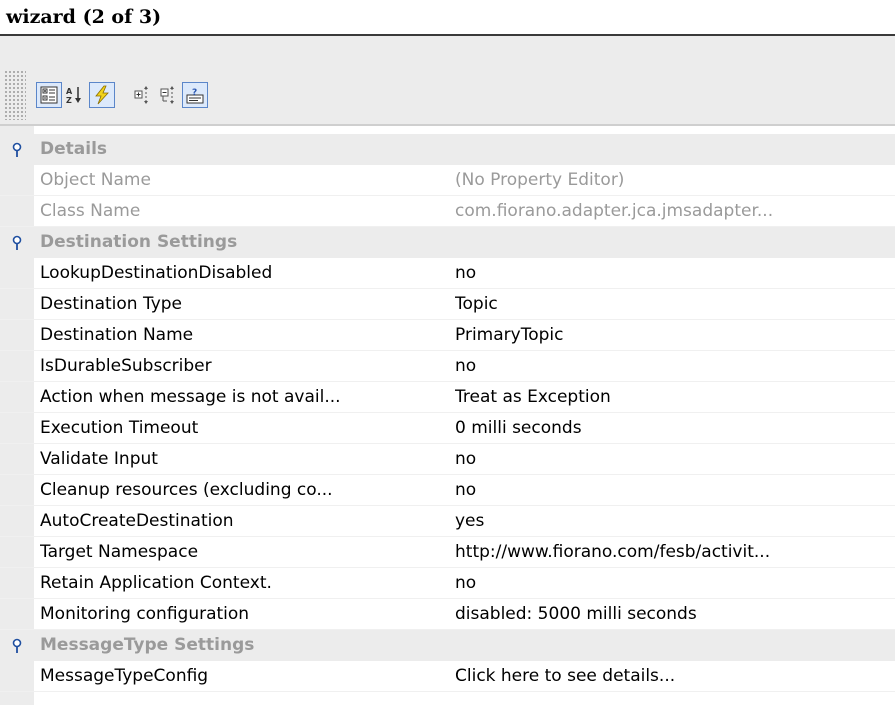 The width and height of the screenshot is (895, 705). I want to click on show-description-icon: ?, so click(195, 96).